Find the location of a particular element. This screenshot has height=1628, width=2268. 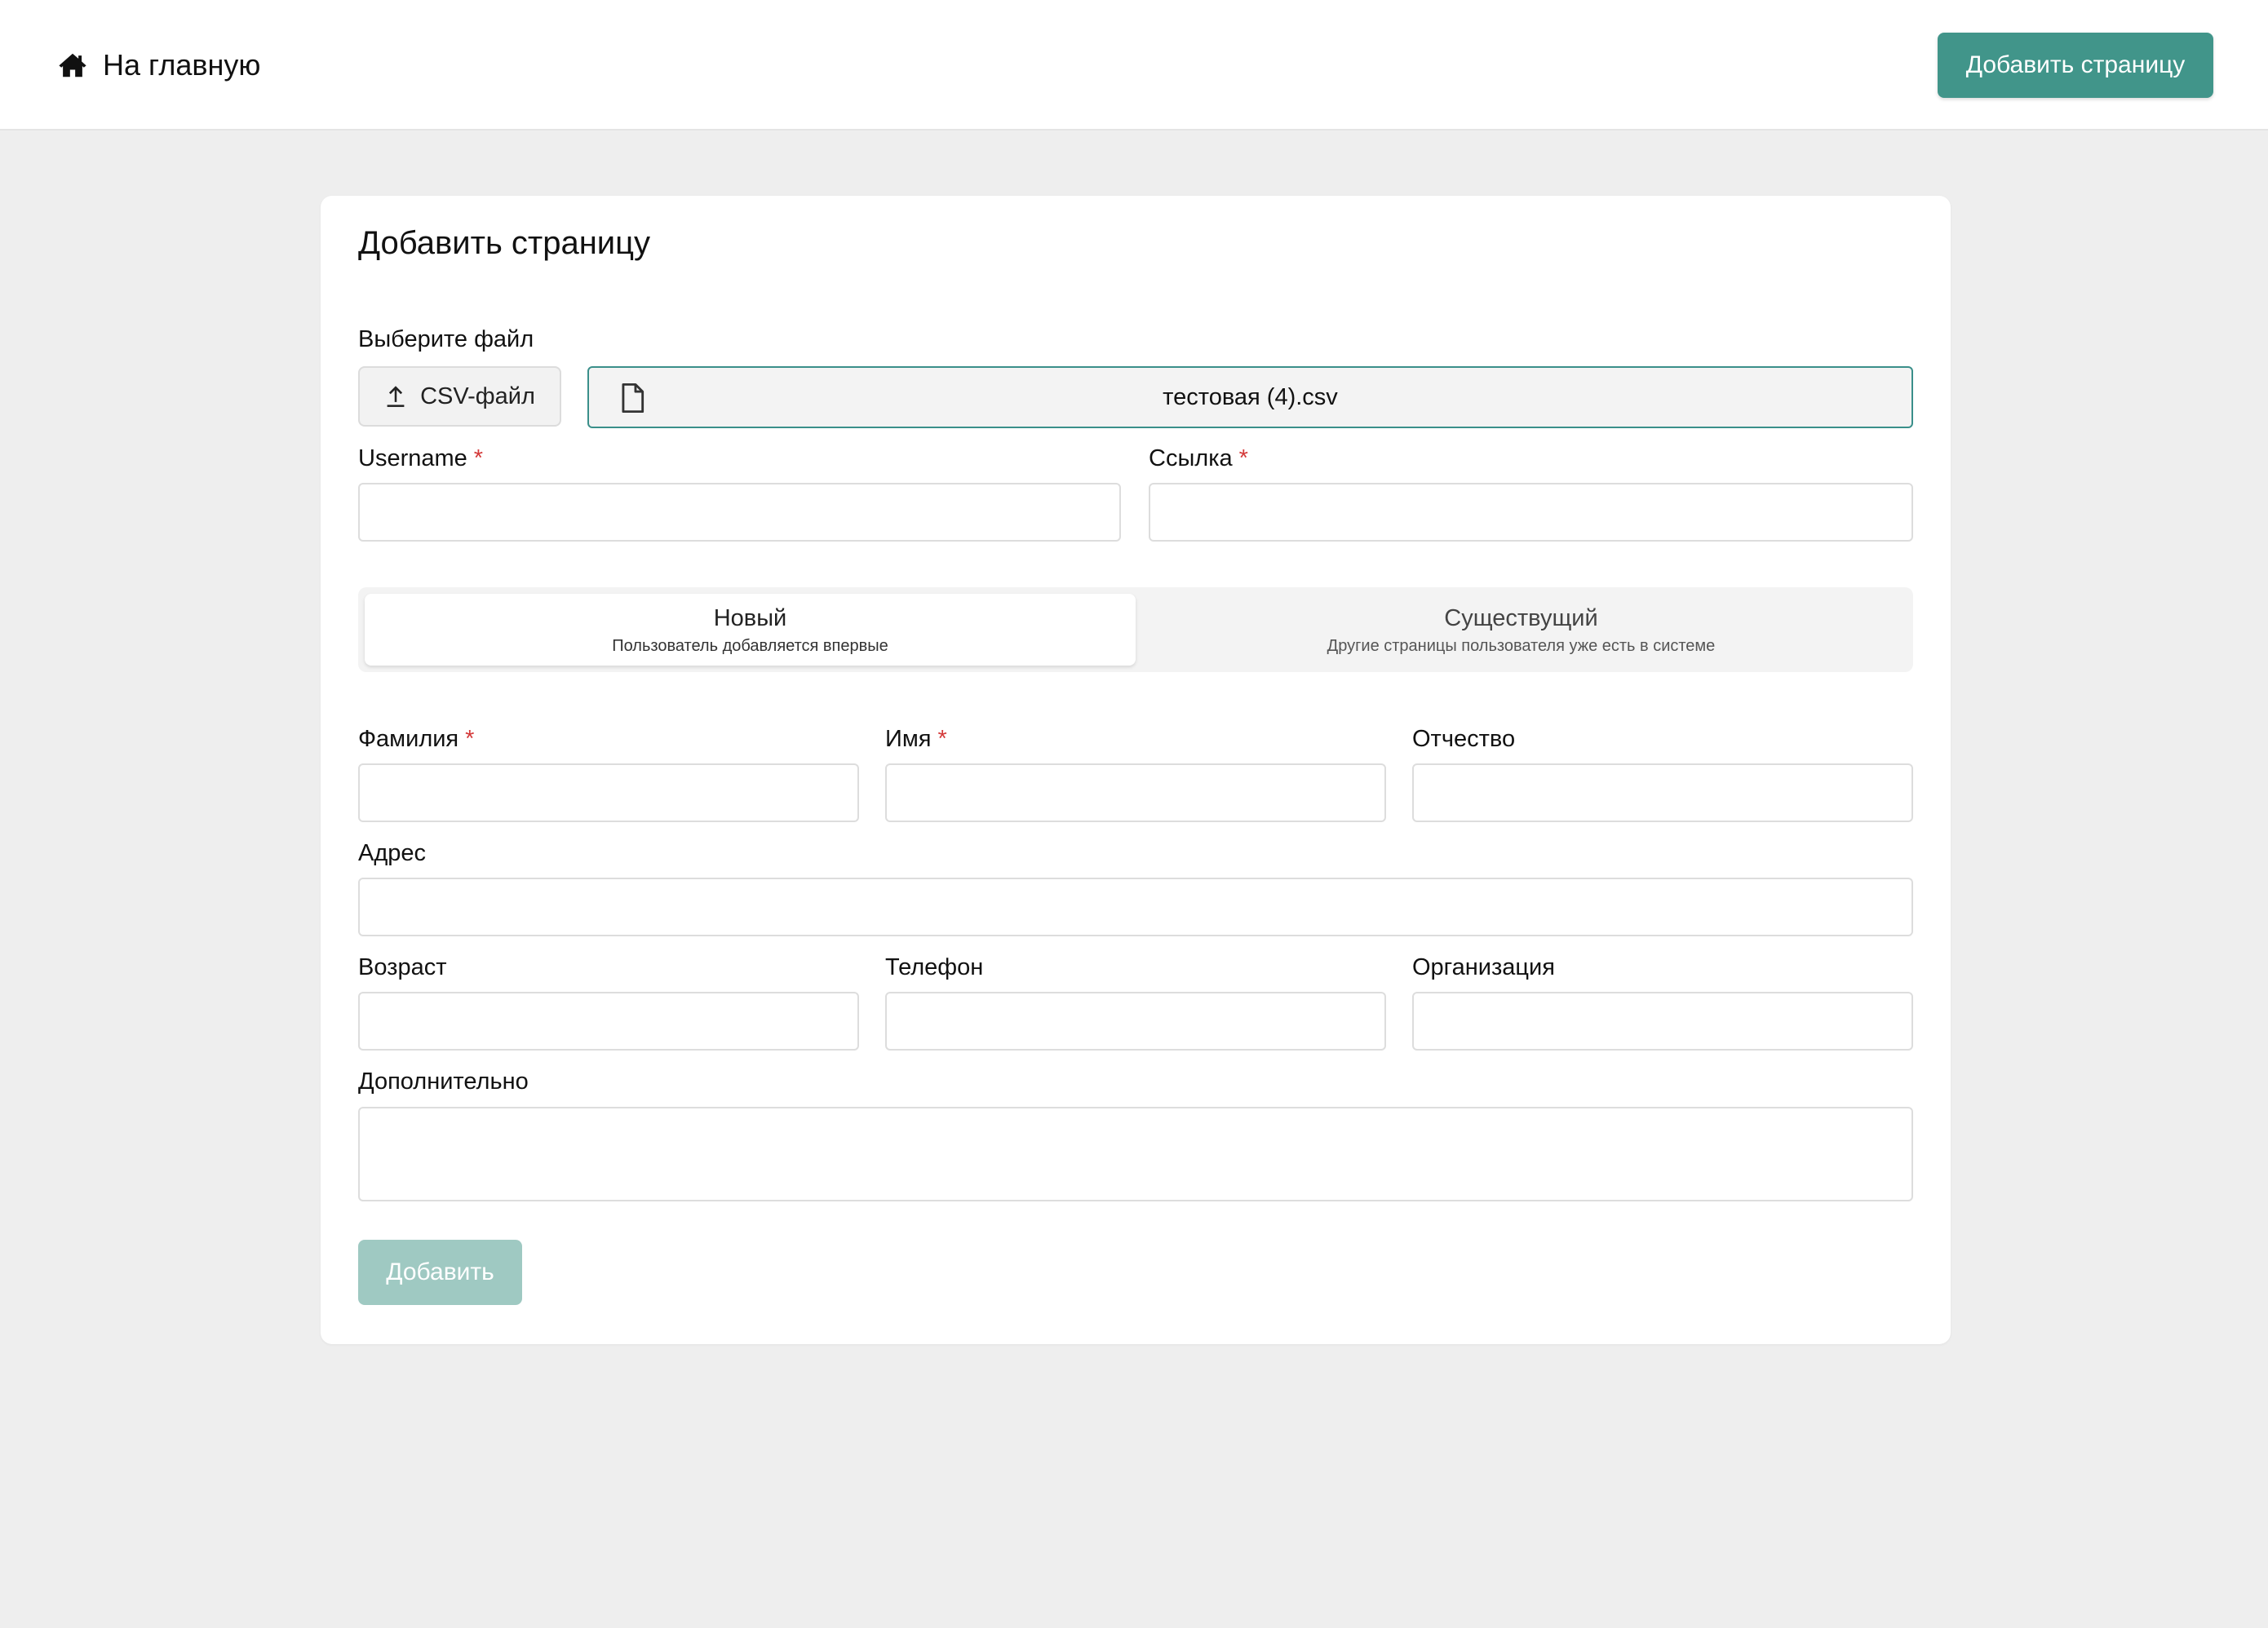

lastname-input is located at coordinates (608, 793).